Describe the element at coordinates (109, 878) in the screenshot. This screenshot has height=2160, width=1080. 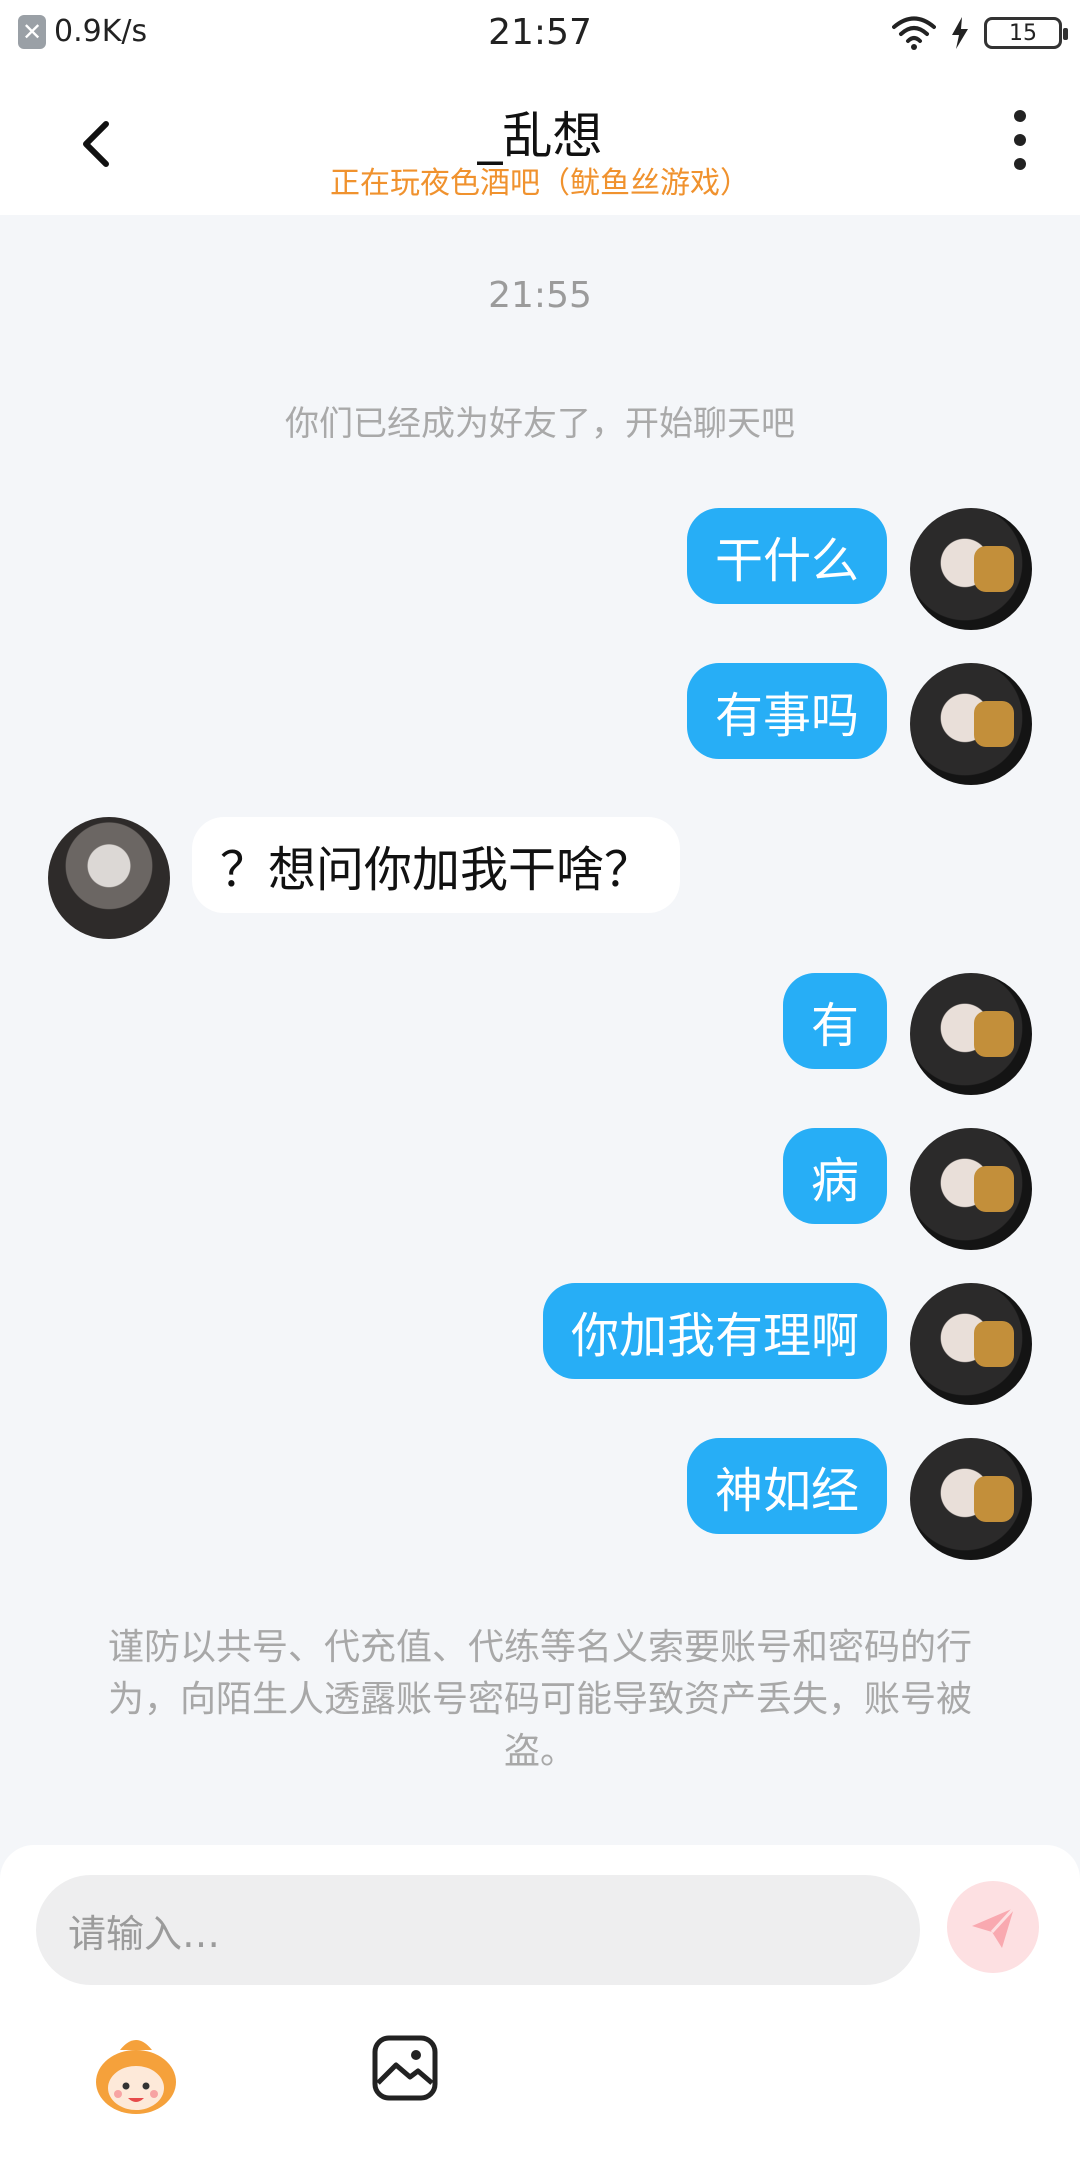
I see `contact-avatar` at that location.